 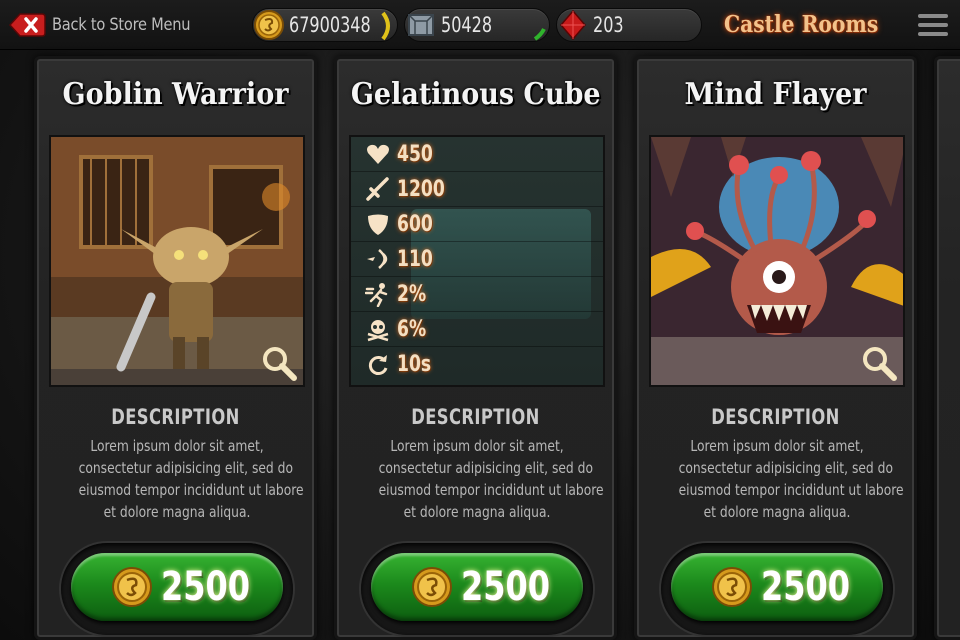 I want to click on mind-flayer-image, so click(x=777, y=261).